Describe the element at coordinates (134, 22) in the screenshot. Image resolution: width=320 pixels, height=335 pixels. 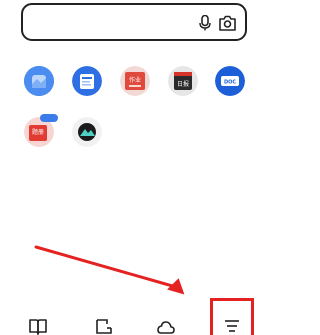
I see `search-bar` at that location.